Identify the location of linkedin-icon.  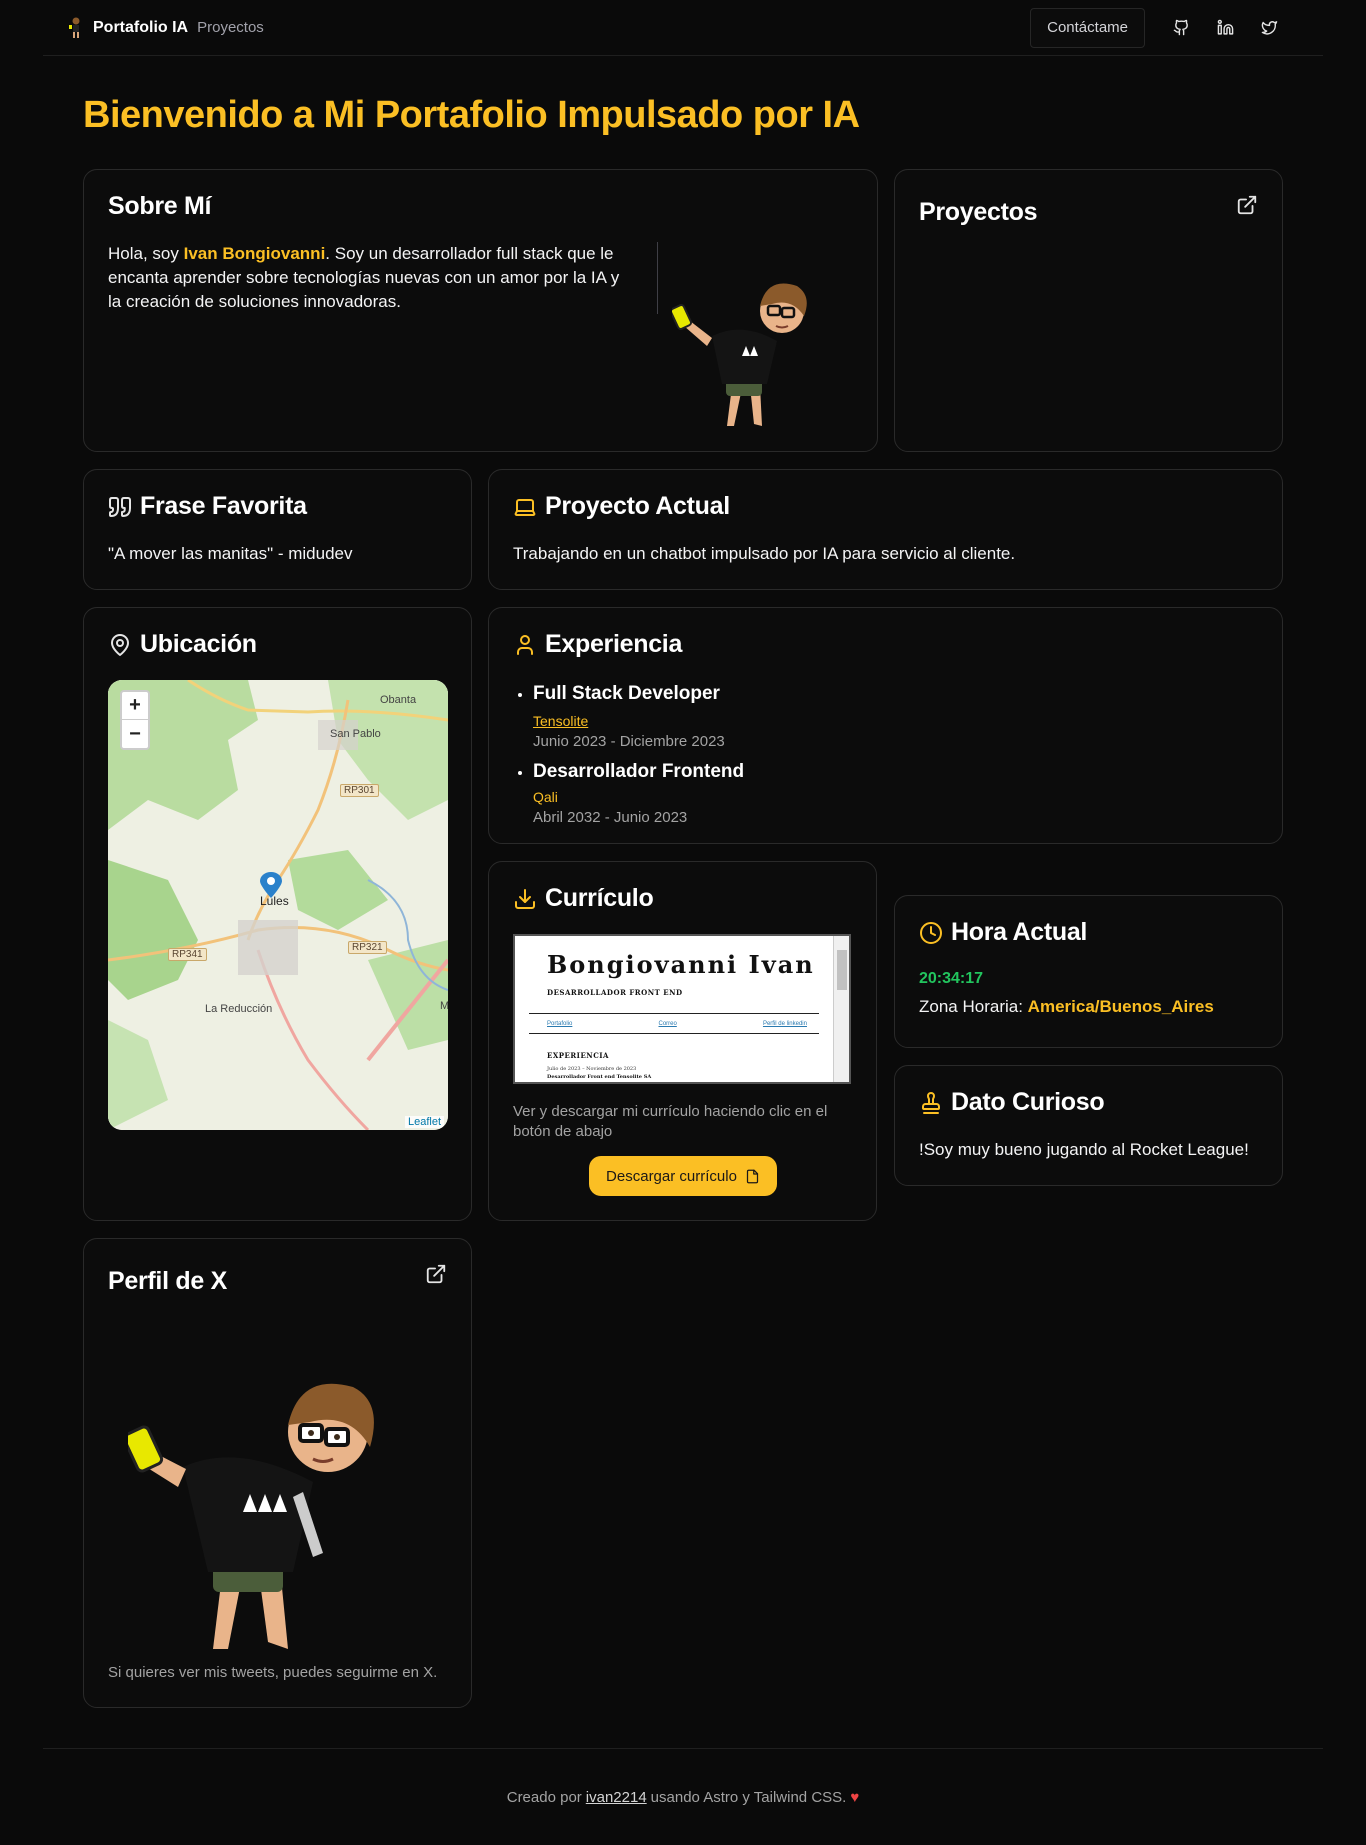
(1225, 27).